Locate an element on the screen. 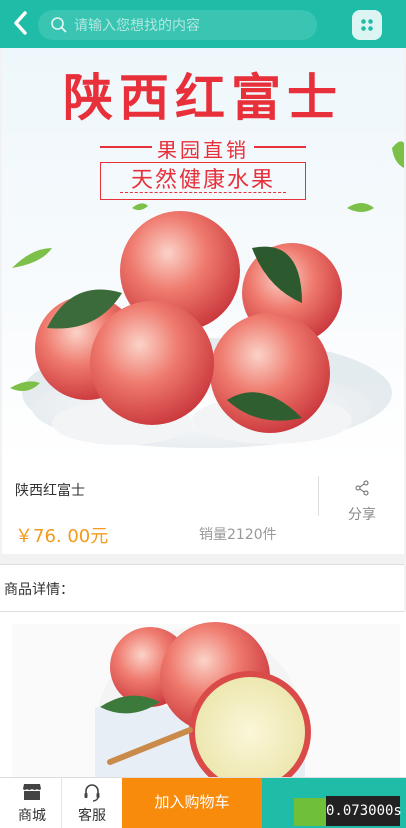  search-icon is located at coordinates (59, 25).